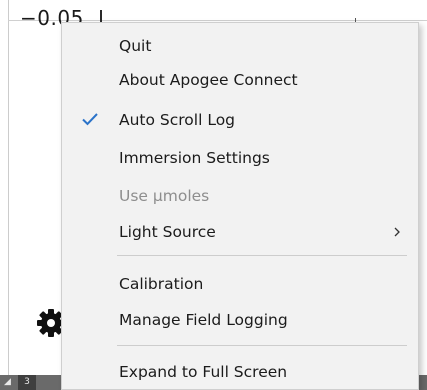  What do you see at coordinates (90, 119) in the screenshot?
I see `checkmark-icon` at bounding box center [90, 119].